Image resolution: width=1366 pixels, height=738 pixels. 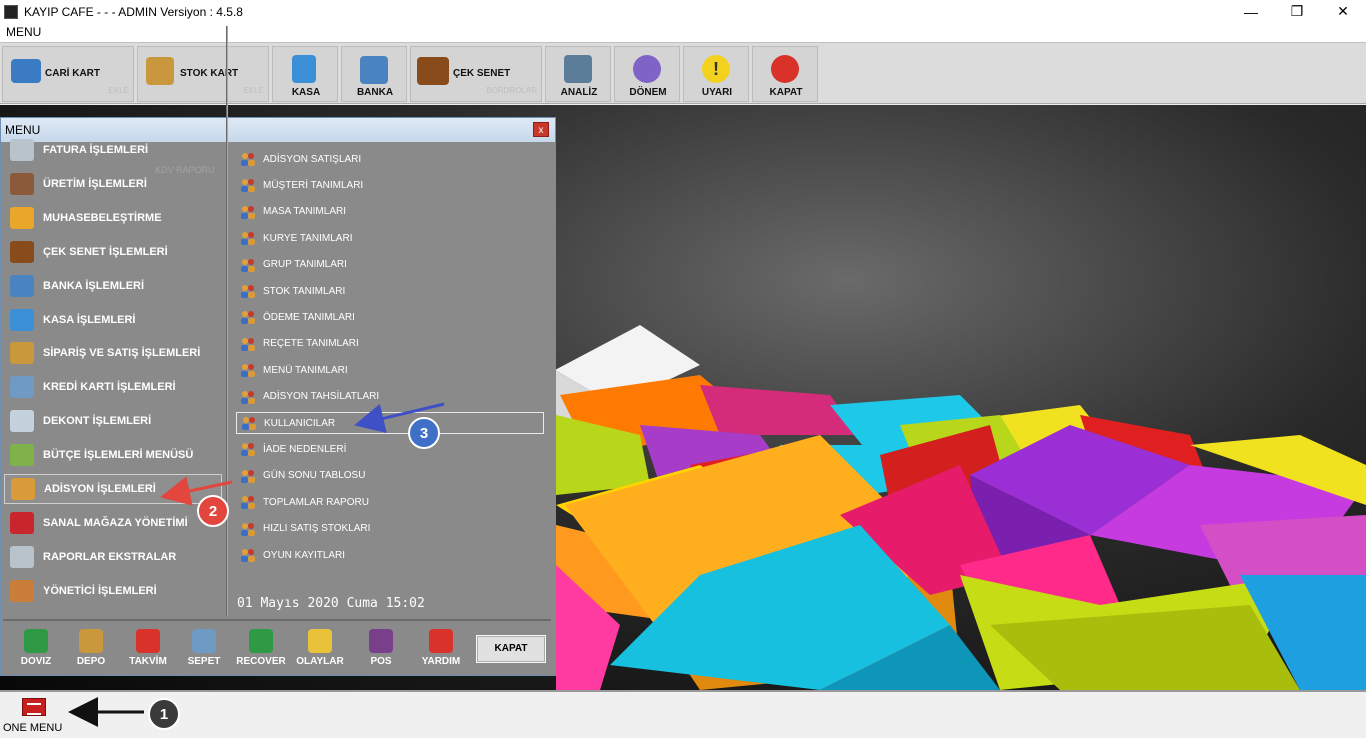 What do you see at coordinates (317, 529) in the screenshot?
I see `submenu-item-label: HIZLI SATIŞ STOKLARI` at bounding box center [317, 529].